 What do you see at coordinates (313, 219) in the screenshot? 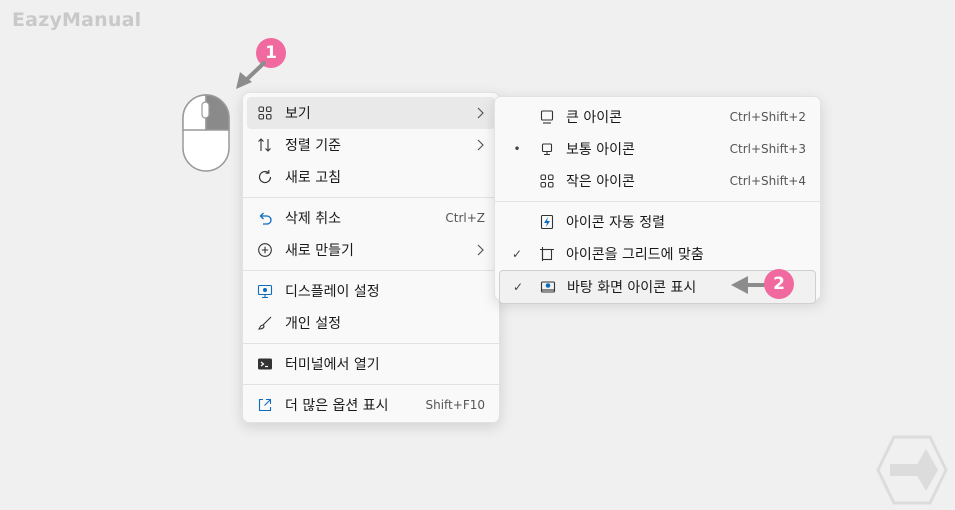
I see `menu-item-label: 삭제 취소` at bounding box center [313, 219].